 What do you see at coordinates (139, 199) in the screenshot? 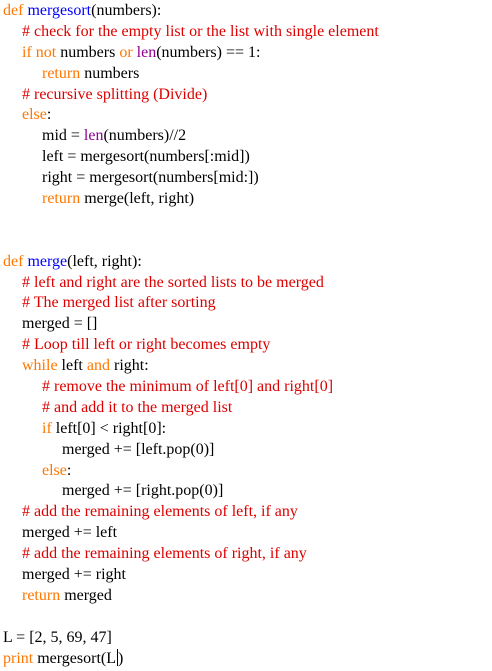
I see `code-token-default: merge(left, right)` at bounding box center [139, 199].